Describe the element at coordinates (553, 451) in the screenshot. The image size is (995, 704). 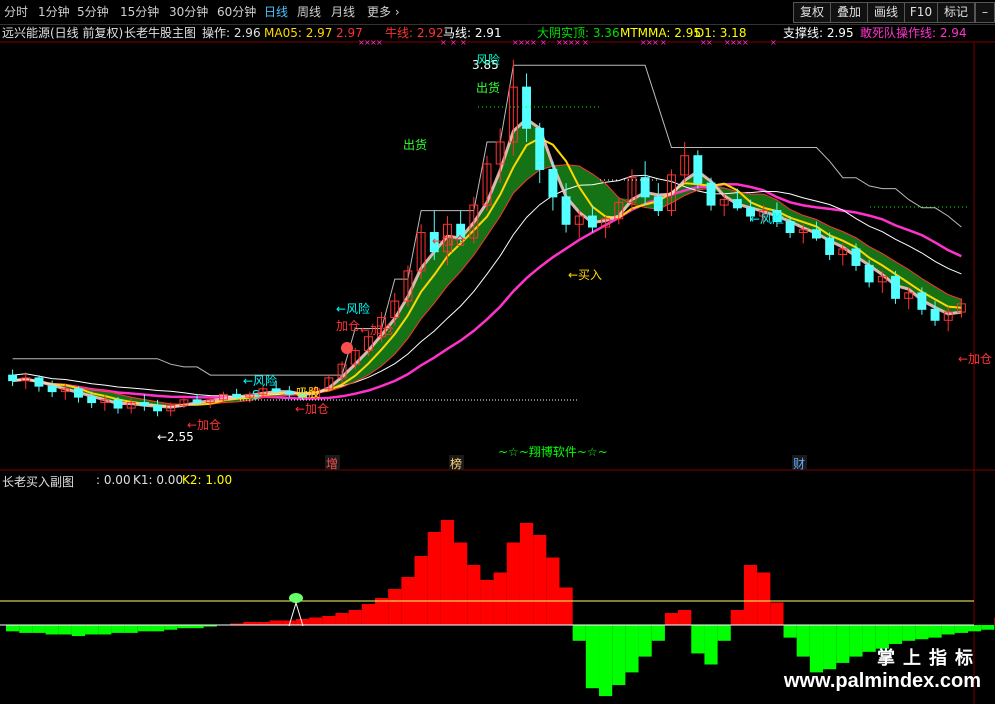
I see `vendor-credit-label: ~☆~翔博软件~☆~` at that location.